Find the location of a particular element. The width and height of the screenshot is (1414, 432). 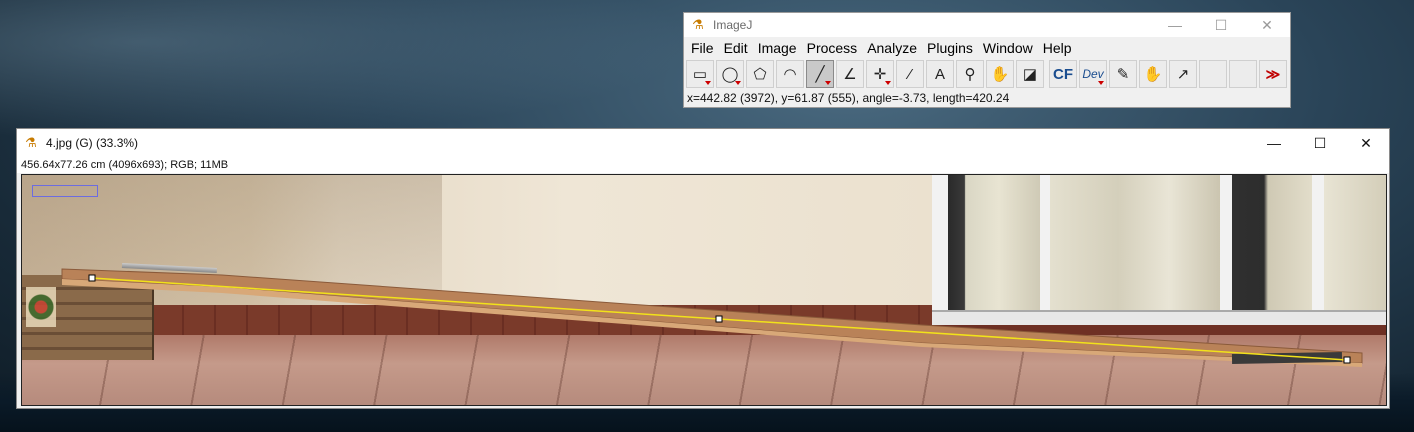

flood-fill-tool-icon: ✋ is located at coordinates (1153, 74).